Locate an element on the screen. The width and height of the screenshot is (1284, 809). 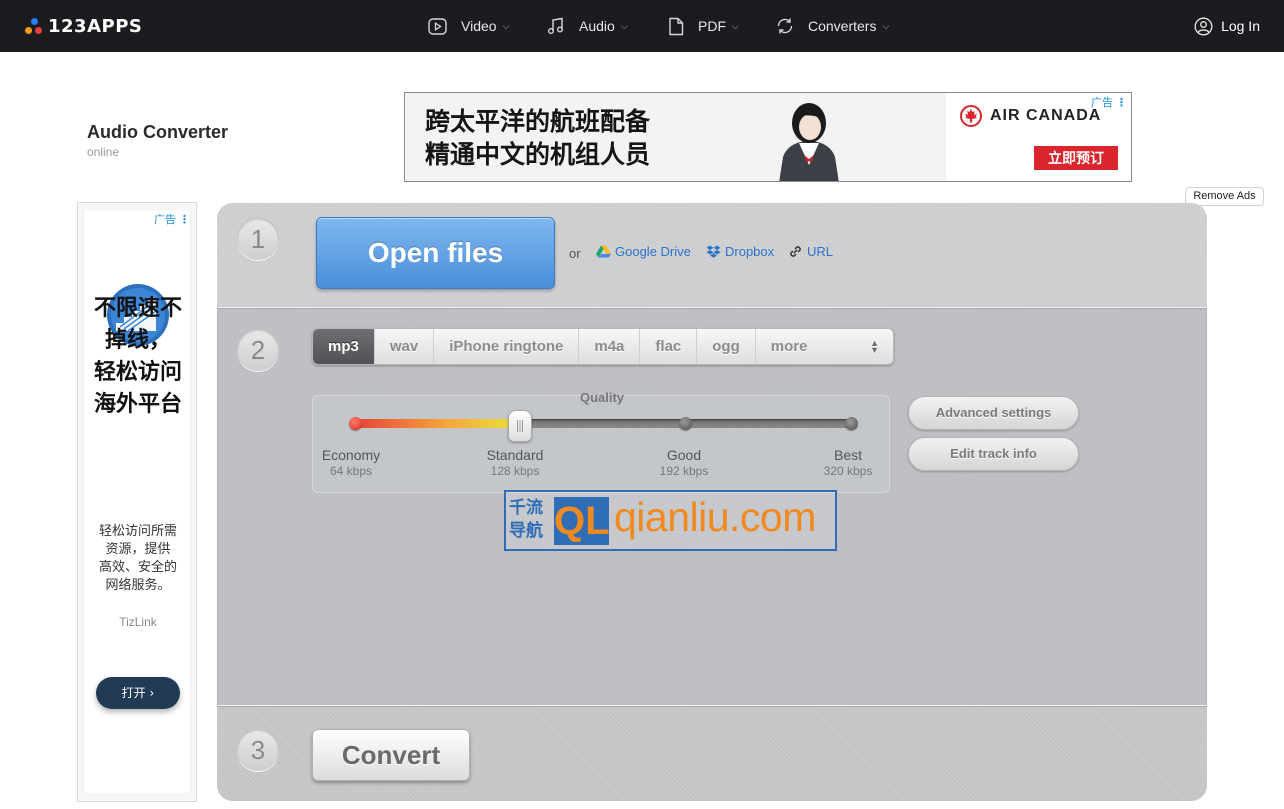
watermark-url: qianliu.com is located at coordinates (715, 517).